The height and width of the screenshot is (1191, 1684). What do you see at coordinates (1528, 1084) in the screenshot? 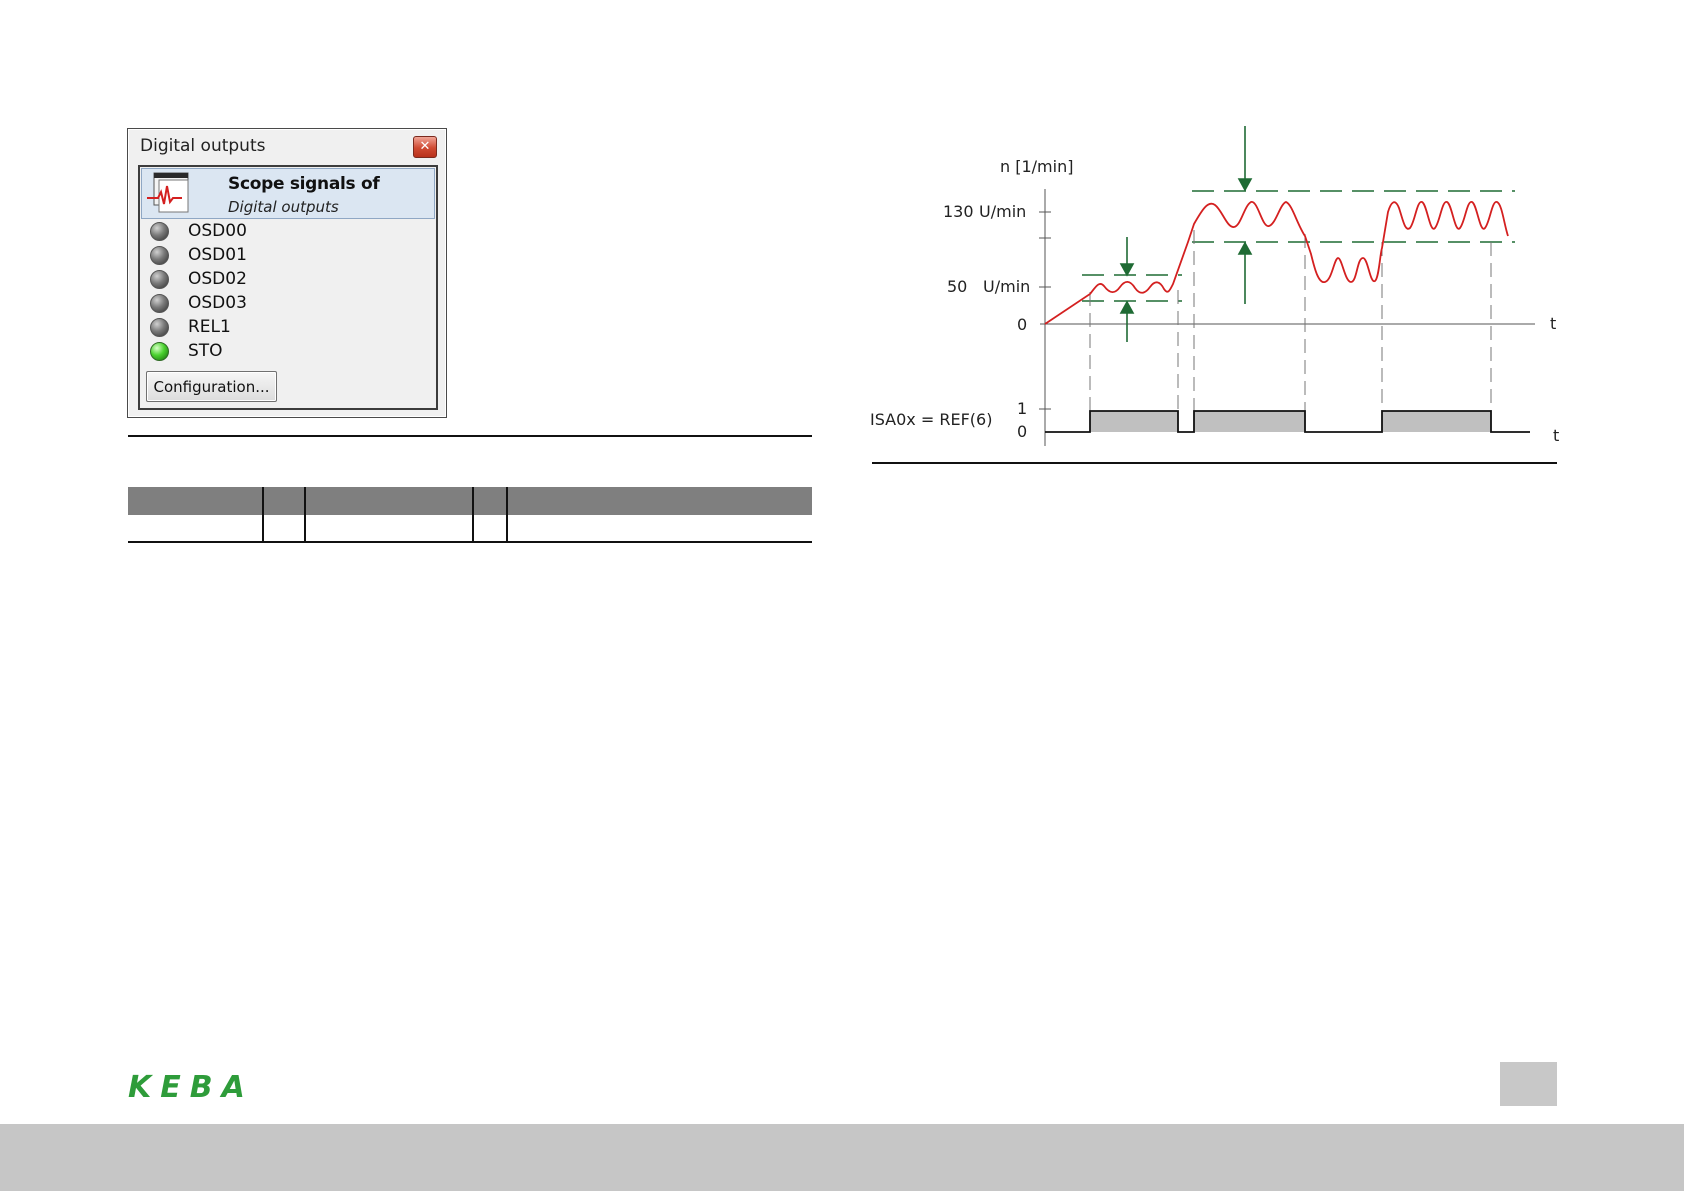
I see `page-number-box` at bounding box center [1528, 1084].